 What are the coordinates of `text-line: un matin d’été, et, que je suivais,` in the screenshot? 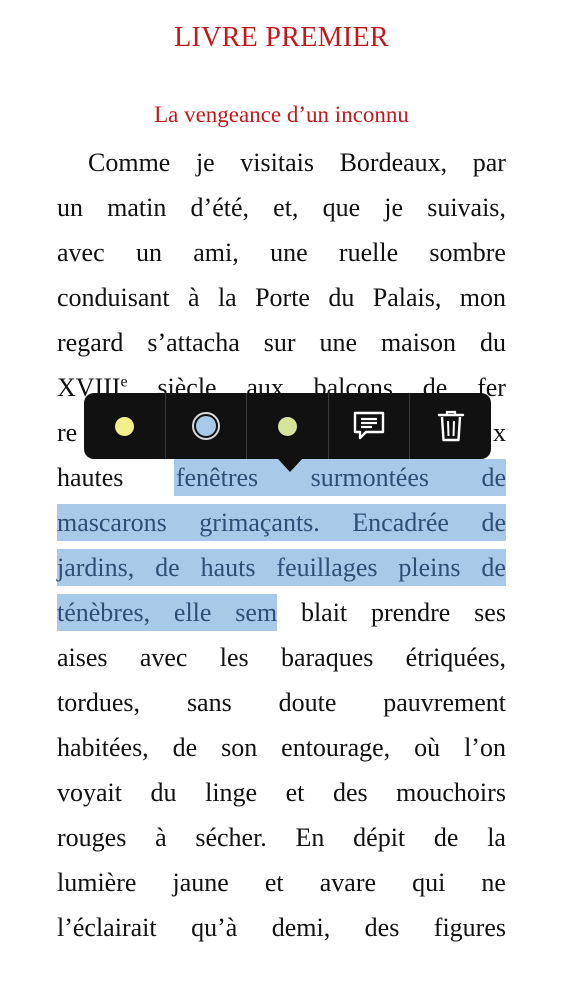 It's located at (281, 207).